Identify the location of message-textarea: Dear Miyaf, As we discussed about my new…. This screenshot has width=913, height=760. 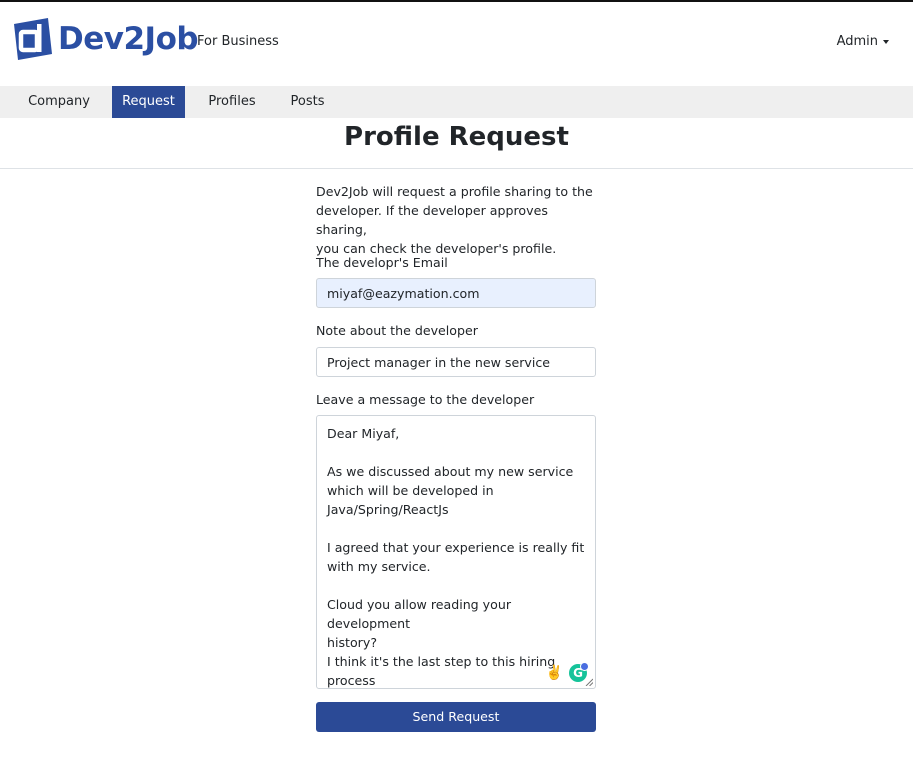
(456, 552).